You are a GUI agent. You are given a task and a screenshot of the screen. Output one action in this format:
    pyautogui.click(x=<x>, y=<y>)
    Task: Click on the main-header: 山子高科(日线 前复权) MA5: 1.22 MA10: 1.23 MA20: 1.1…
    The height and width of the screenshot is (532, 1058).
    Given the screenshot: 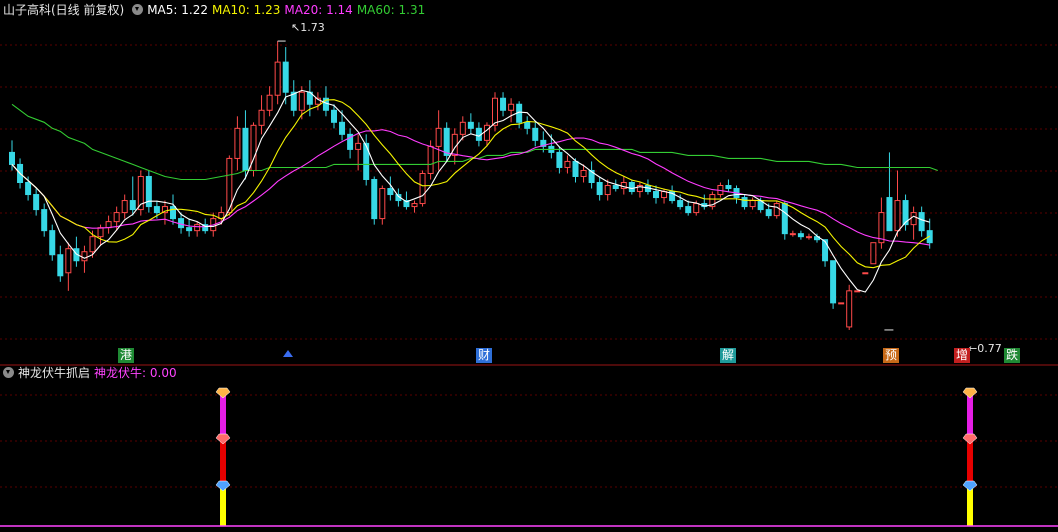 What is the action you would take?
    pyautogui.click(x=216, y=10)
    